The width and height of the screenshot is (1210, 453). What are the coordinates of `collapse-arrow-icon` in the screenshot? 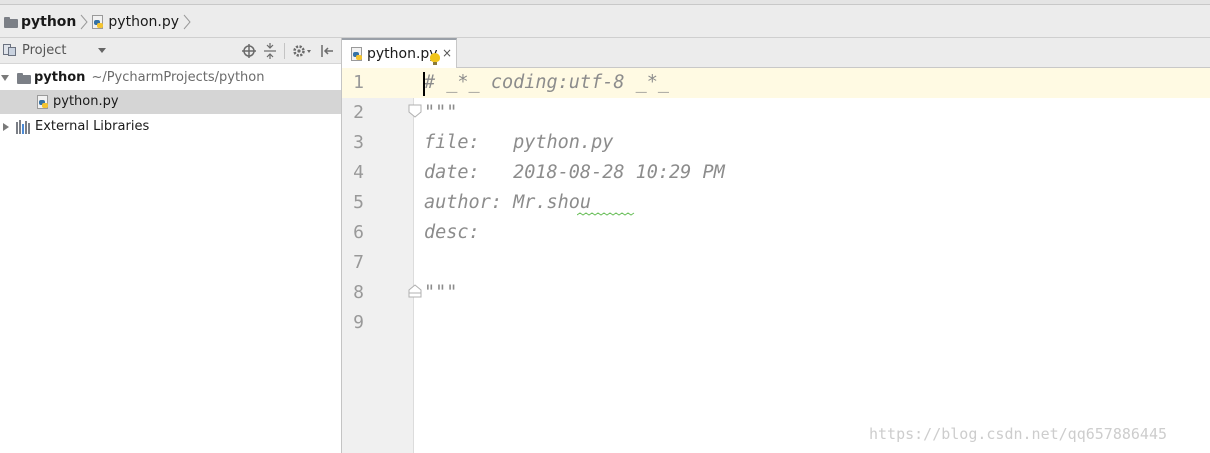 It's located at (6, 127).